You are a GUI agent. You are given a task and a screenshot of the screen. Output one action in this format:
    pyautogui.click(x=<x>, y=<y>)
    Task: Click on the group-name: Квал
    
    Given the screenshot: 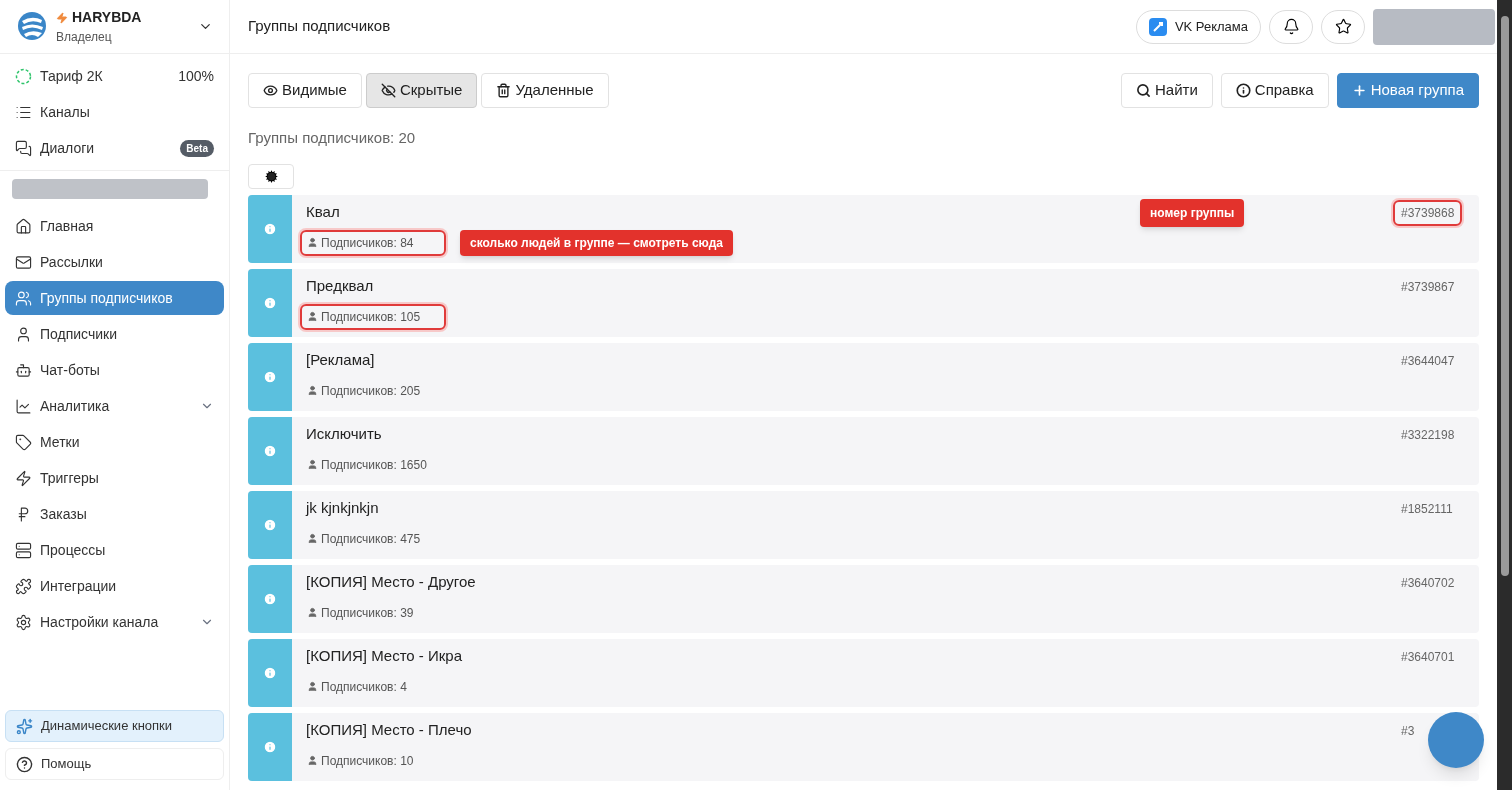 What is the action you would take?
    pyautogui.click(x=323, y=212)
    